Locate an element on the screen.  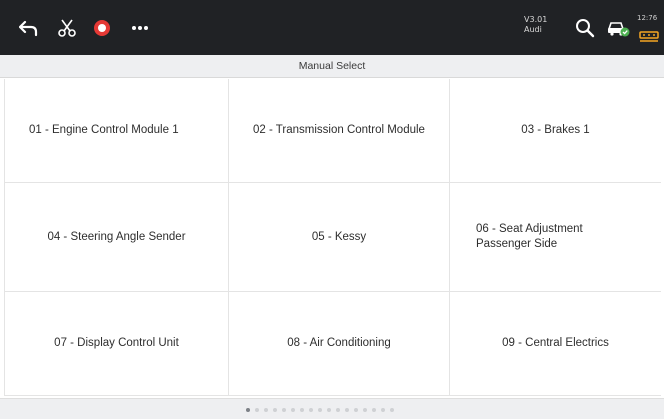
back-arrow-icon is located at coordinates (29, 27).